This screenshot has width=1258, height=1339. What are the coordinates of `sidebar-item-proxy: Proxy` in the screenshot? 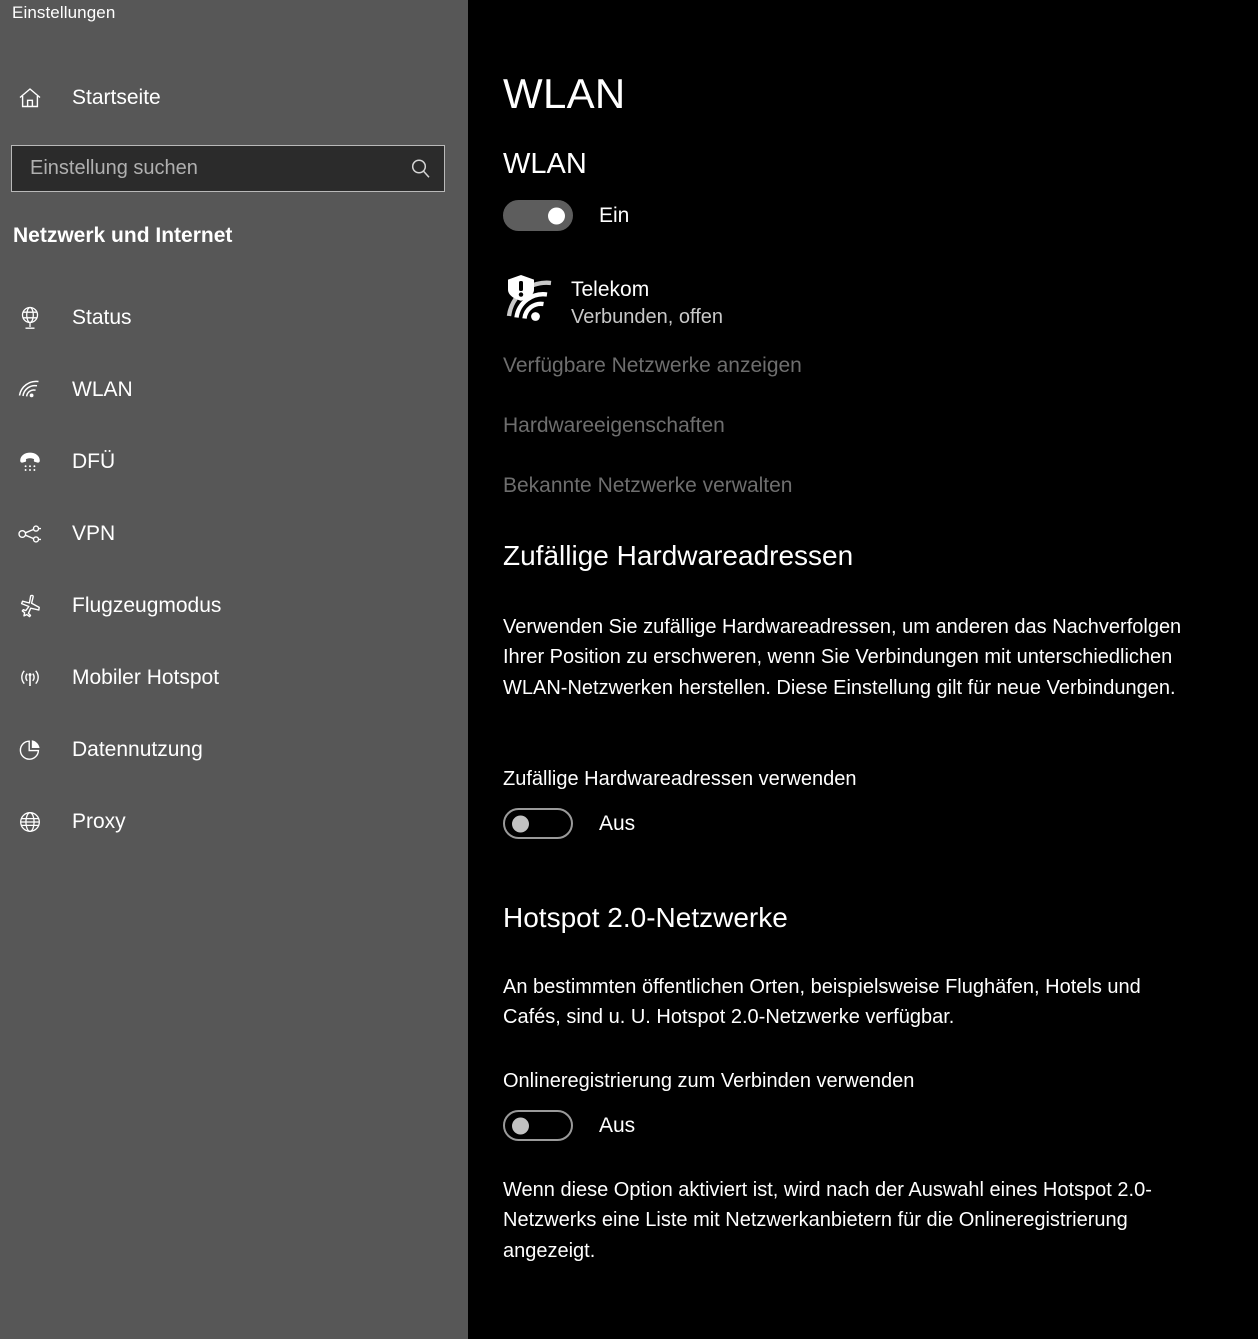 It's located at (234, 822).